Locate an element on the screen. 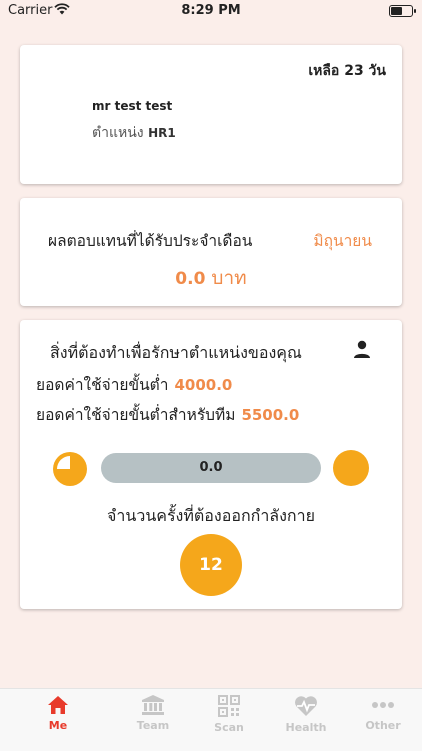 This screenshot has height=751, width=422. days-remaining: เหลือ 23 วัน is located at coordinates (347, 71).